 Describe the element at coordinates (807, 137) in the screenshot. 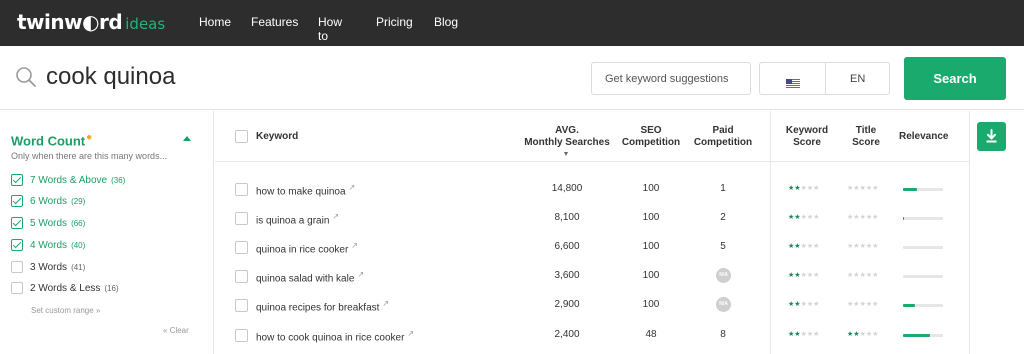

I see `column-header-keyword-score: Keyword Score` at that location.